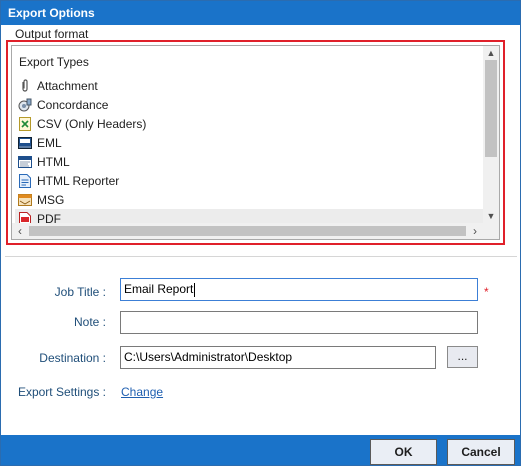 Image resolution: width=521 pixels, height=466 pixels. I want to click on export-type-label: Concordance, so click(73, 104).